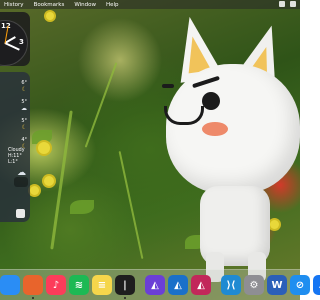  I want to click on dock-item-word: W, so click(277, 285).